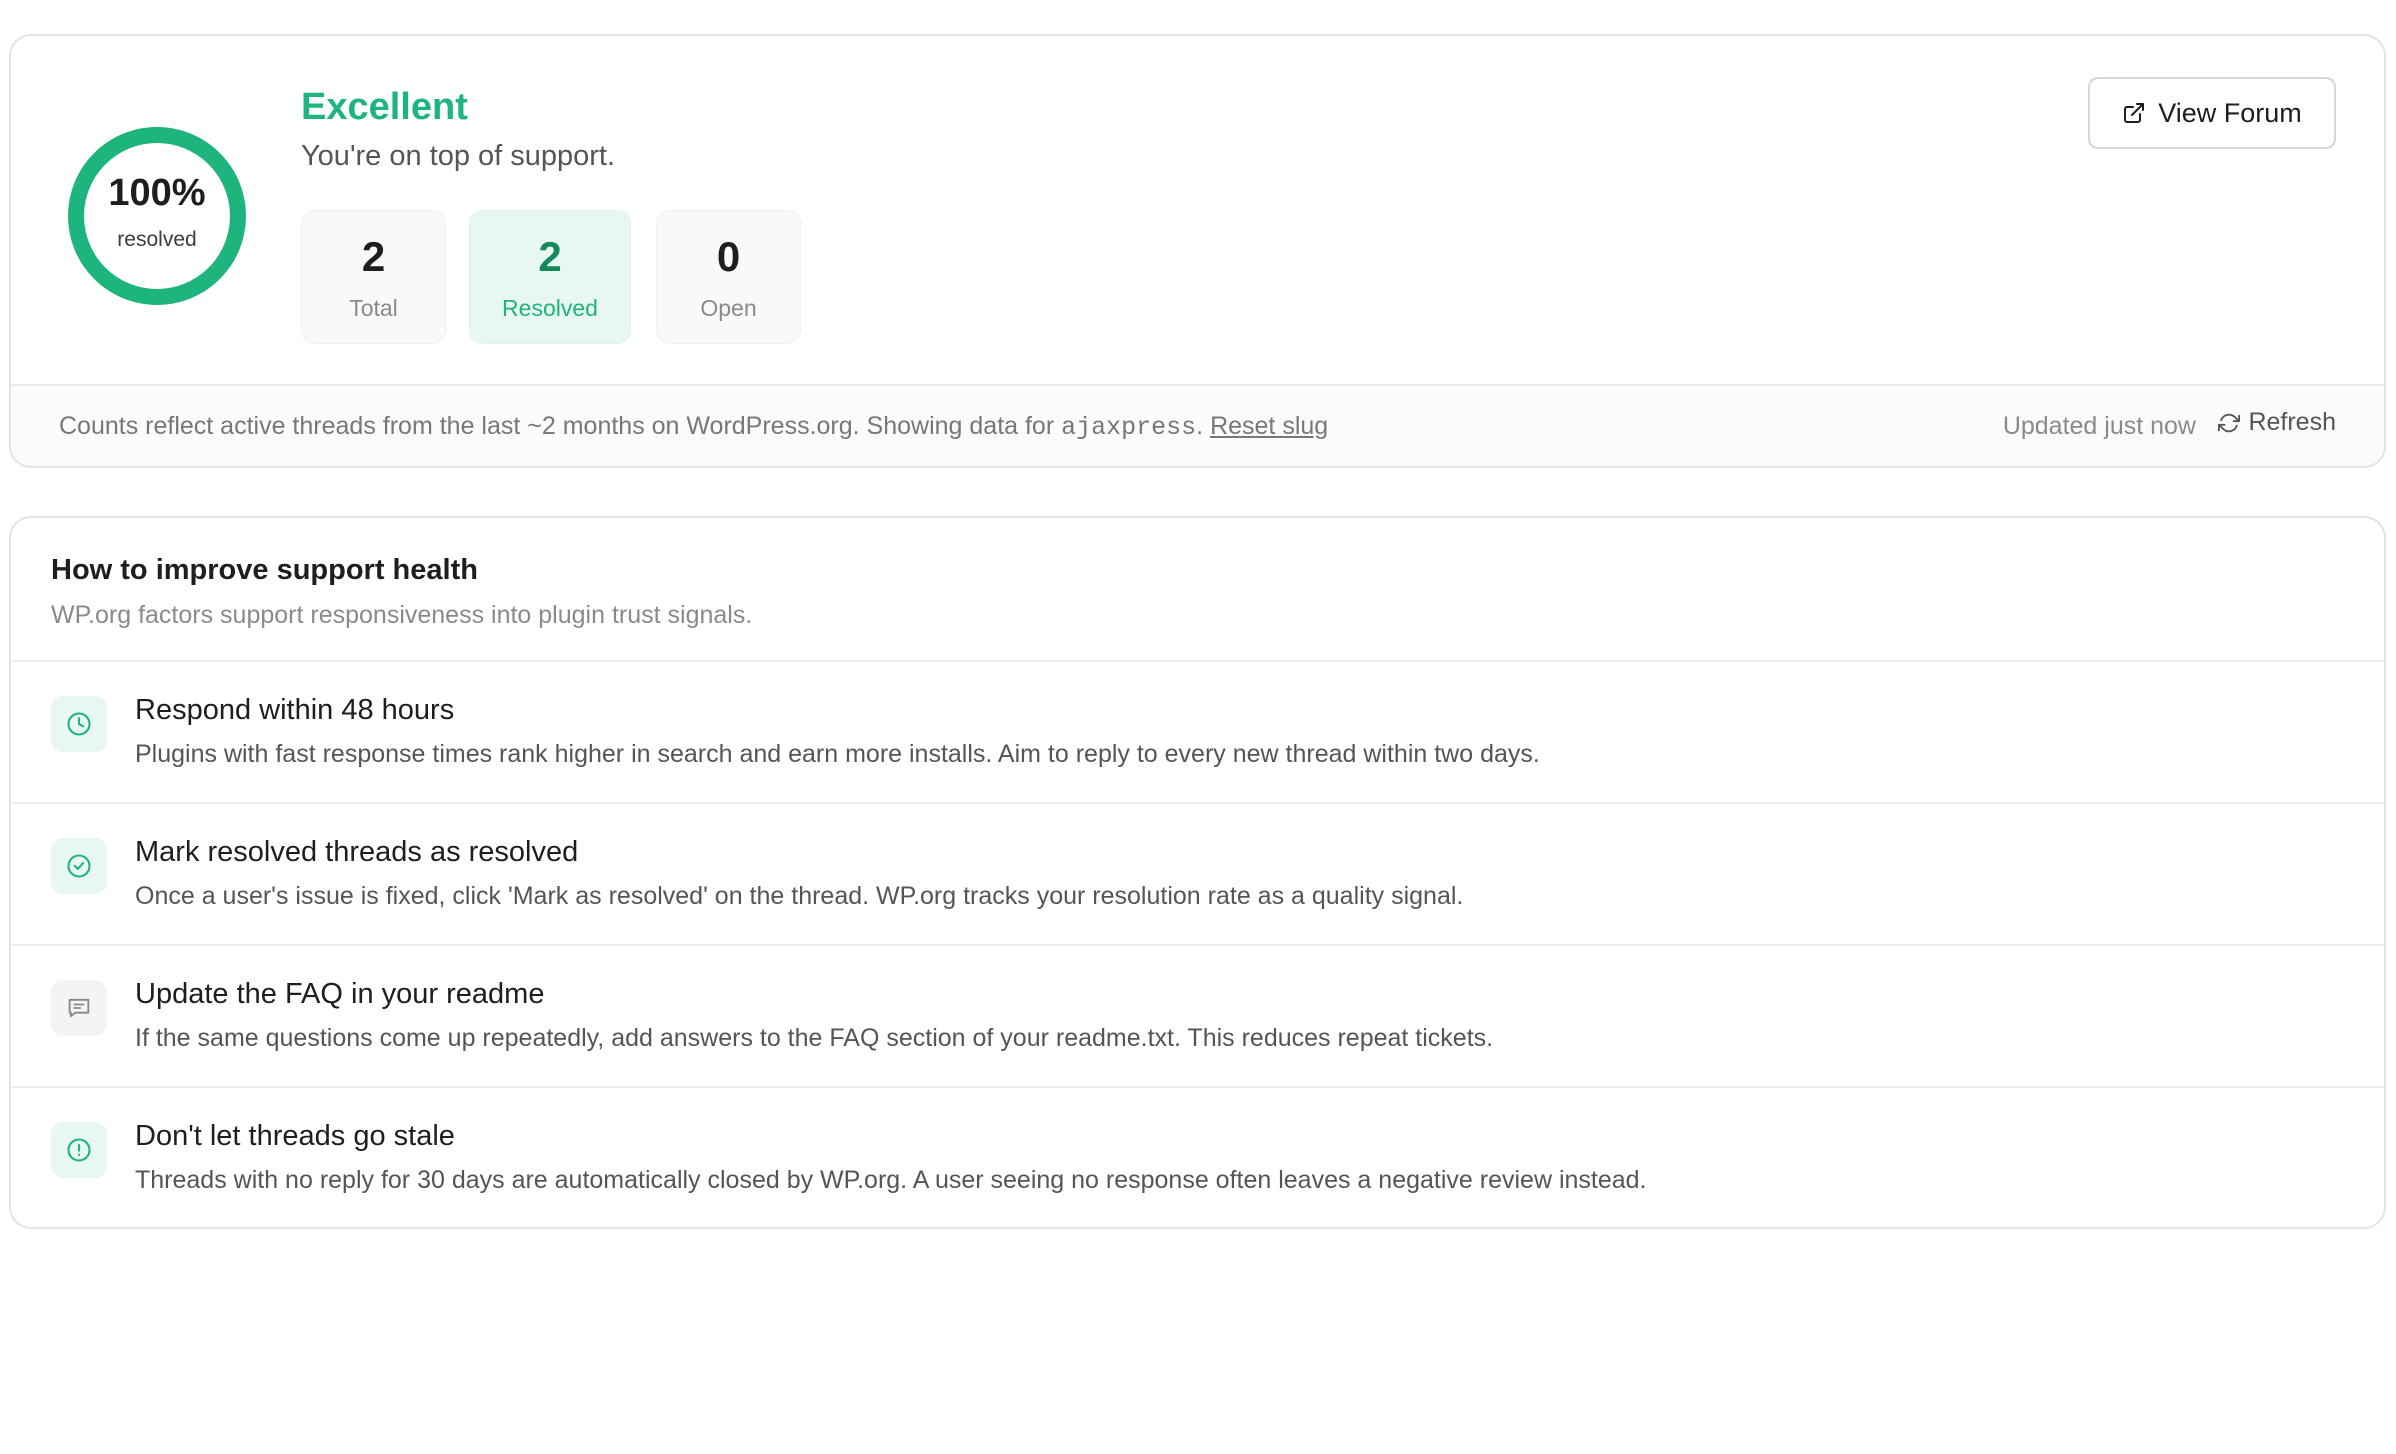  I want to click on ring-chart, so click(157, 216).